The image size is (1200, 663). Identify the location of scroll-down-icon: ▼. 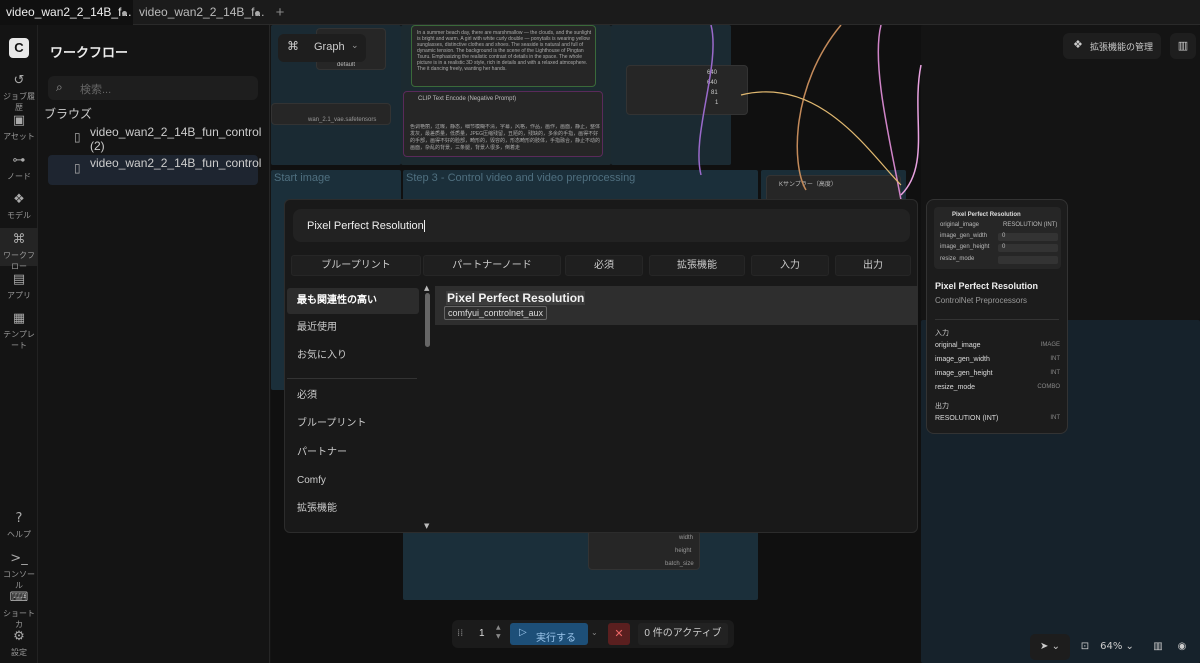
(426, 526).